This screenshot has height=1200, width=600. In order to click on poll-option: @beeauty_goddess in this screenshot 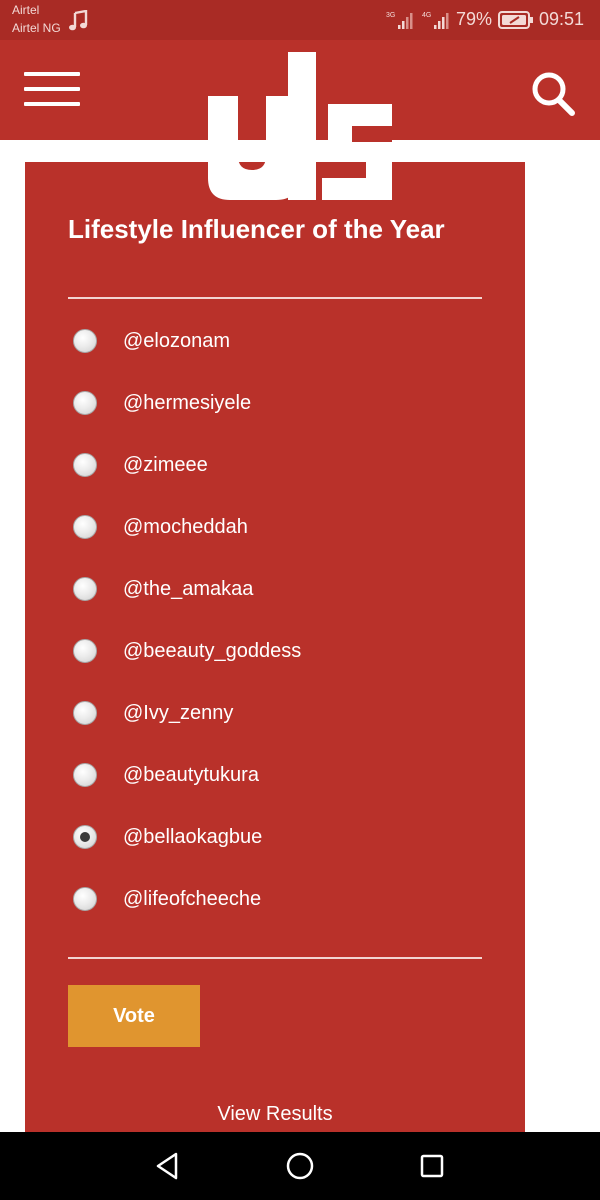, I will do `click(283, 651)`.